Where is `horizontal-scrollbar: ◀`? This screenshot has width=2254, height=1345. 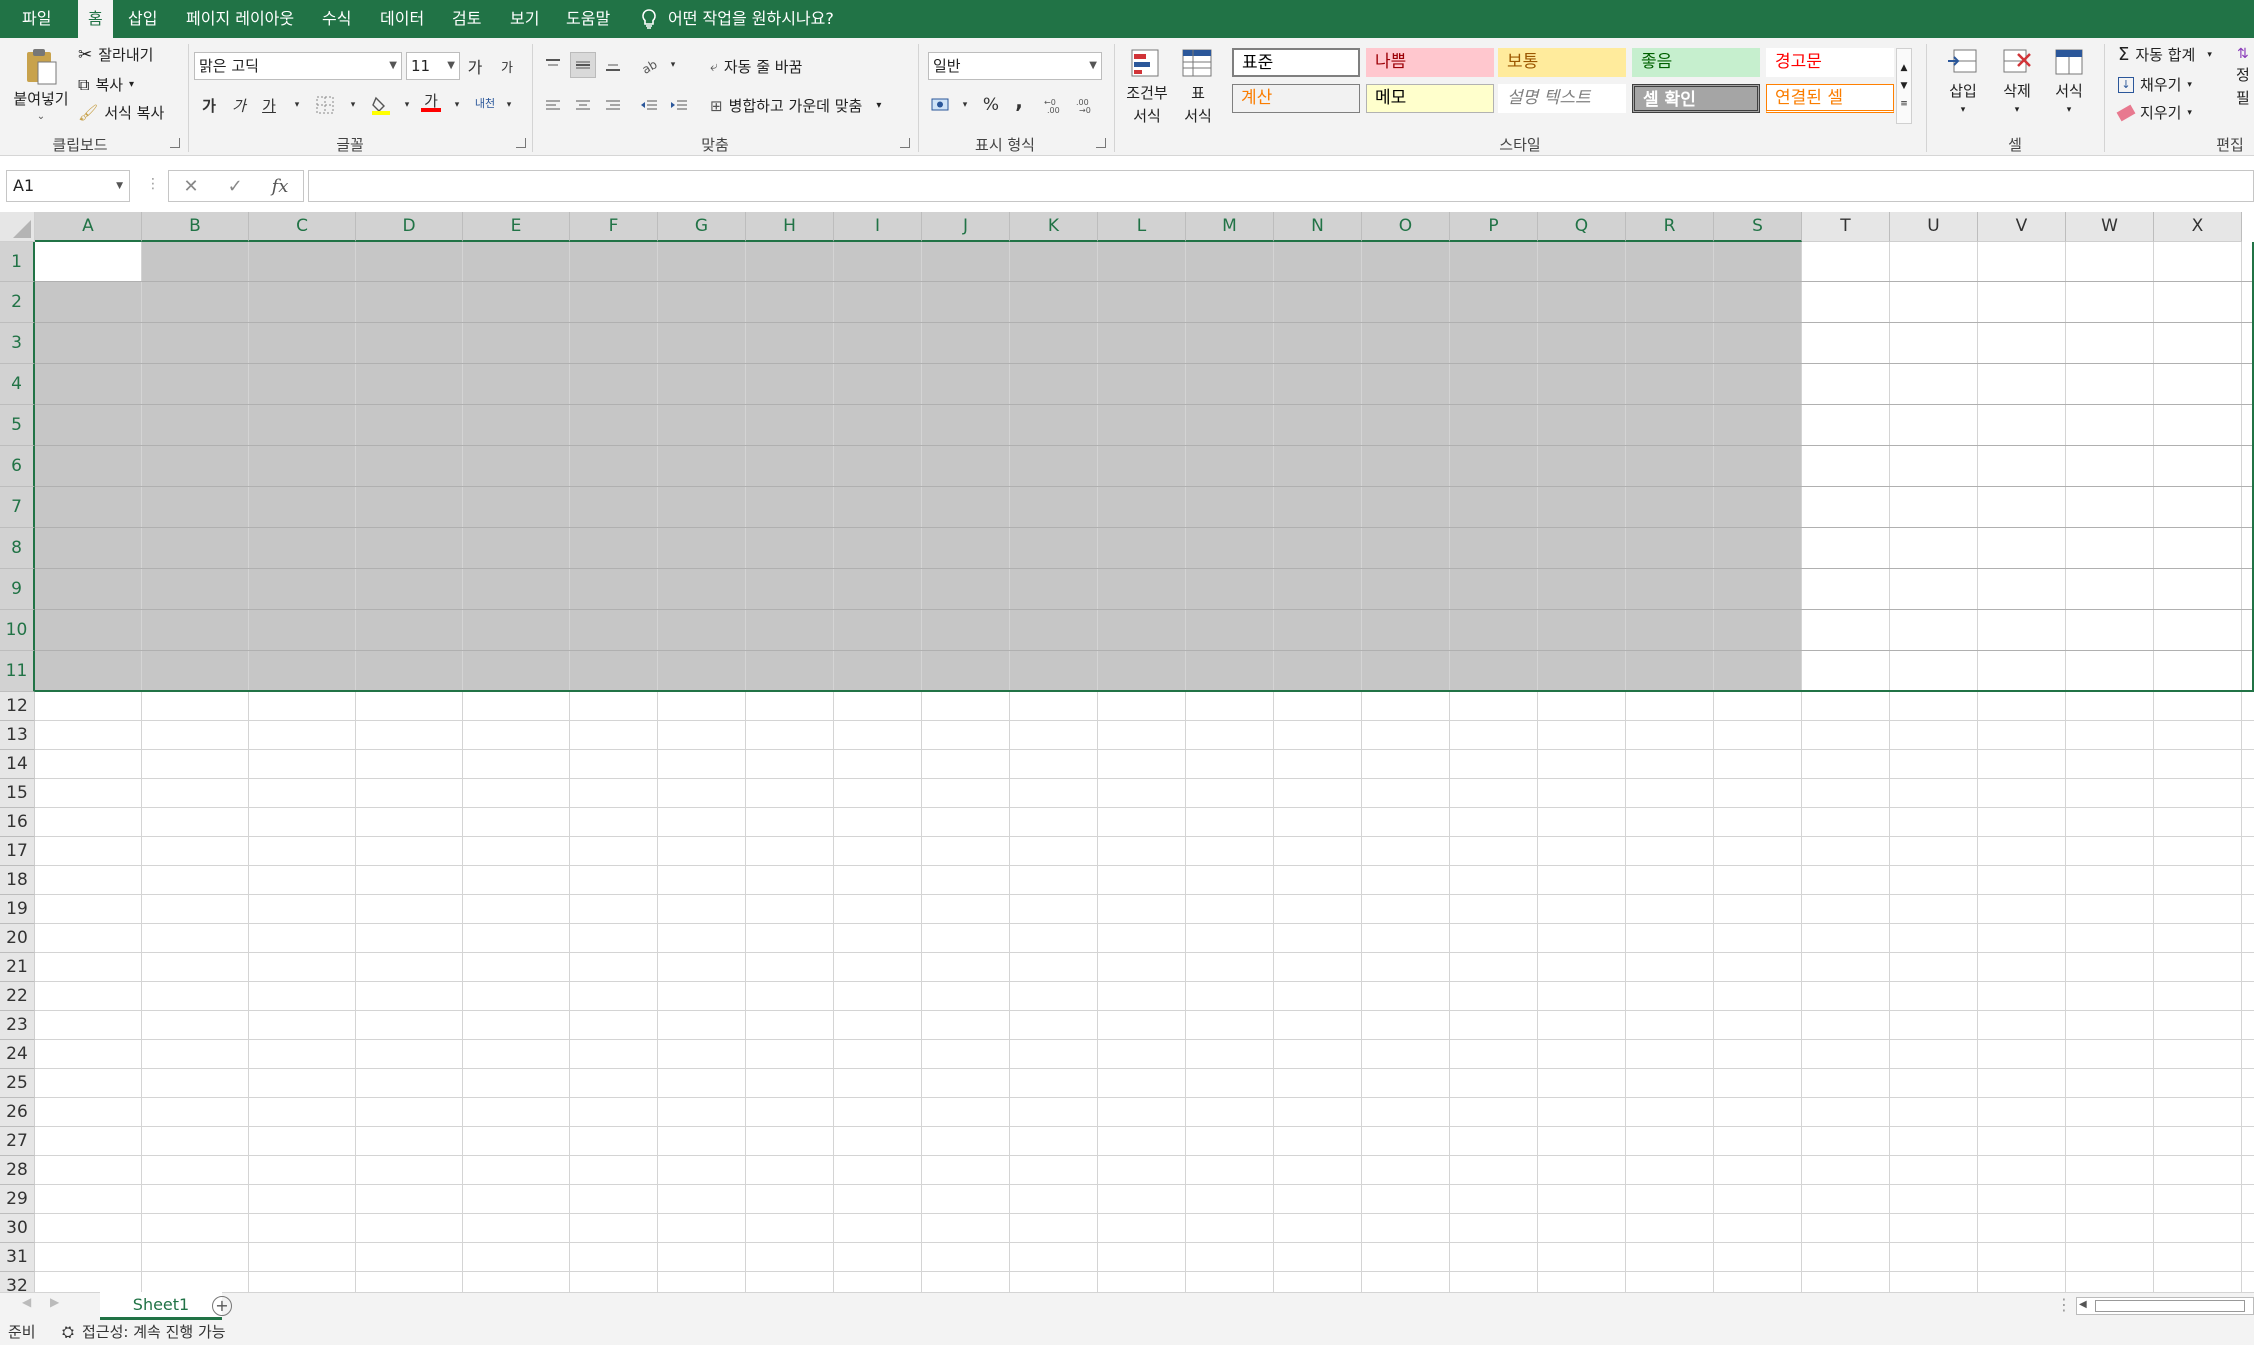 horizontal-scrollbar: ◀ is located at coordinates (2165, 1306).